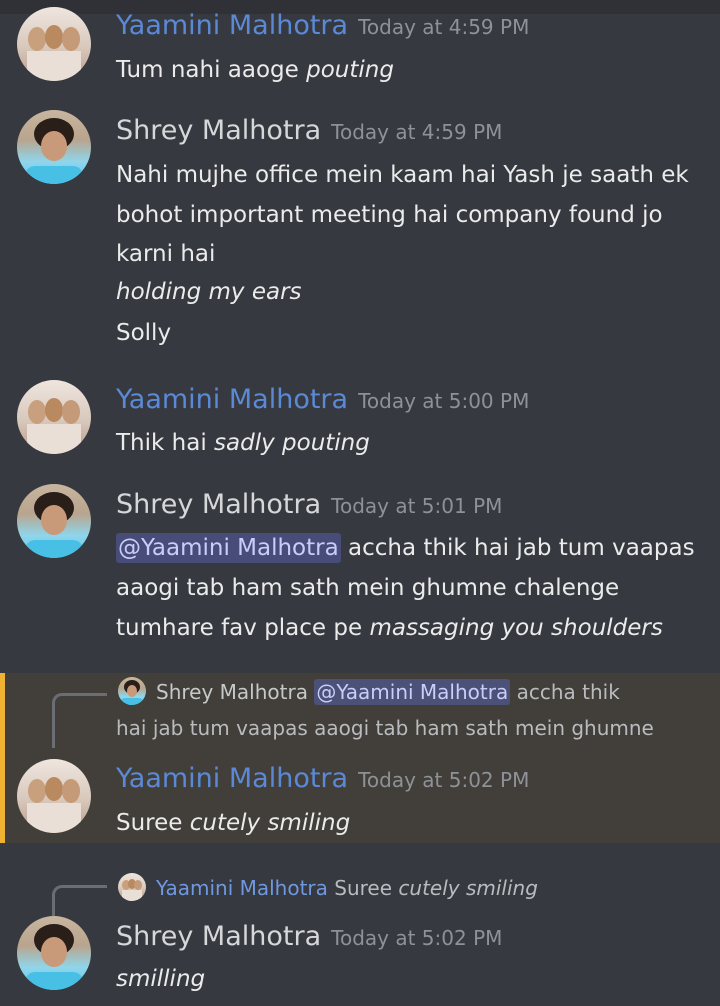  I want to click on reply-avatar-yaamini, so click(132, 887).